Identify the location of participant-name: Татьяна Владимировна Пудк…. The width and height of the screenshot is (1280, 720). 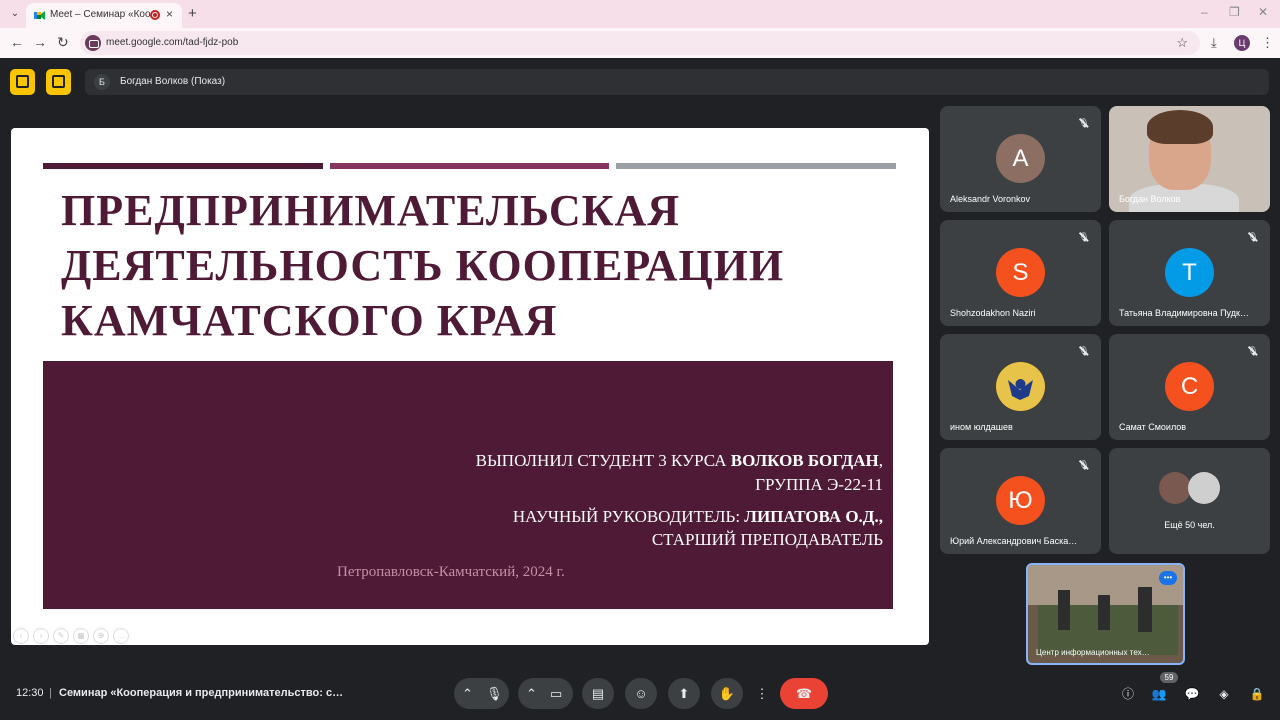
(1184, 313).